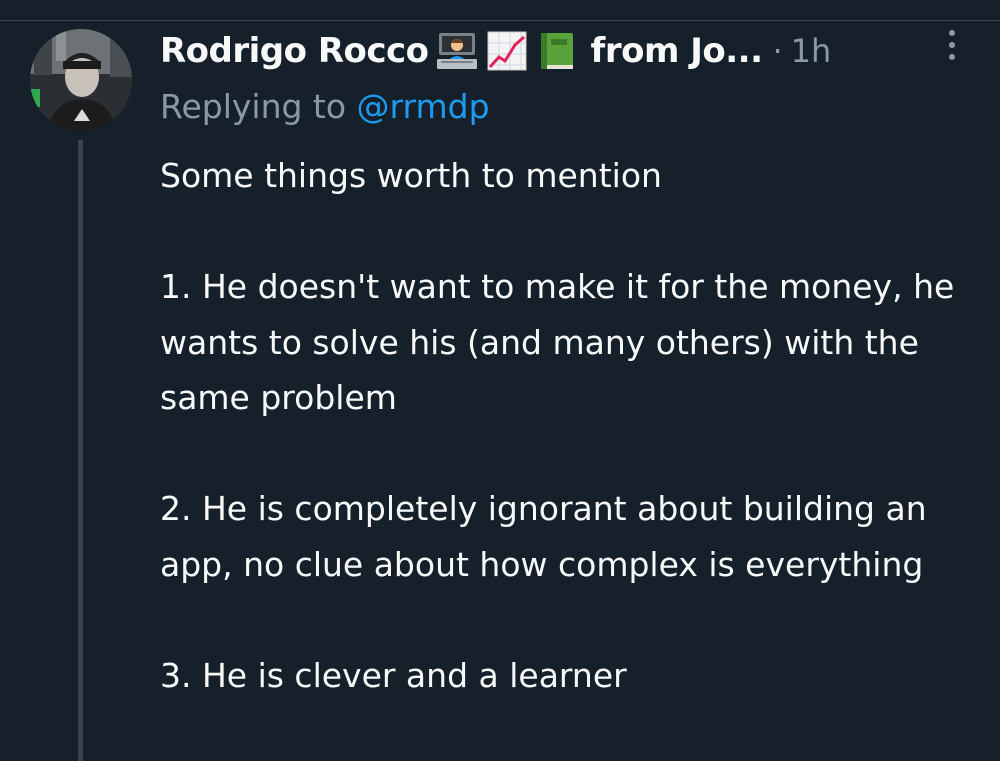 The width and height of the screenshot is (1000, 761). Describe the element at coordinates (393, 675) in the screenshot. I see `tweet-paragraph: 3. He is clever and a learner` at that location.